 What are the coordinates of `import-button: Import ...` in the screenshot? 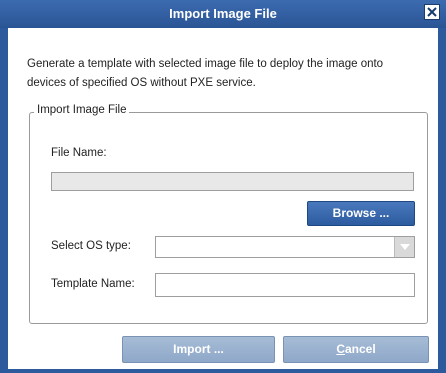 It's located at (198, 349).